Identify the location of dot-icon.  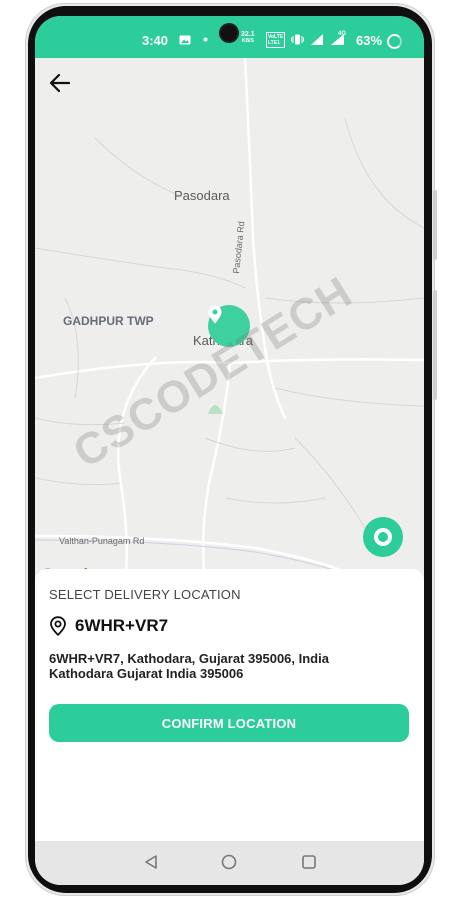
(205, 39).